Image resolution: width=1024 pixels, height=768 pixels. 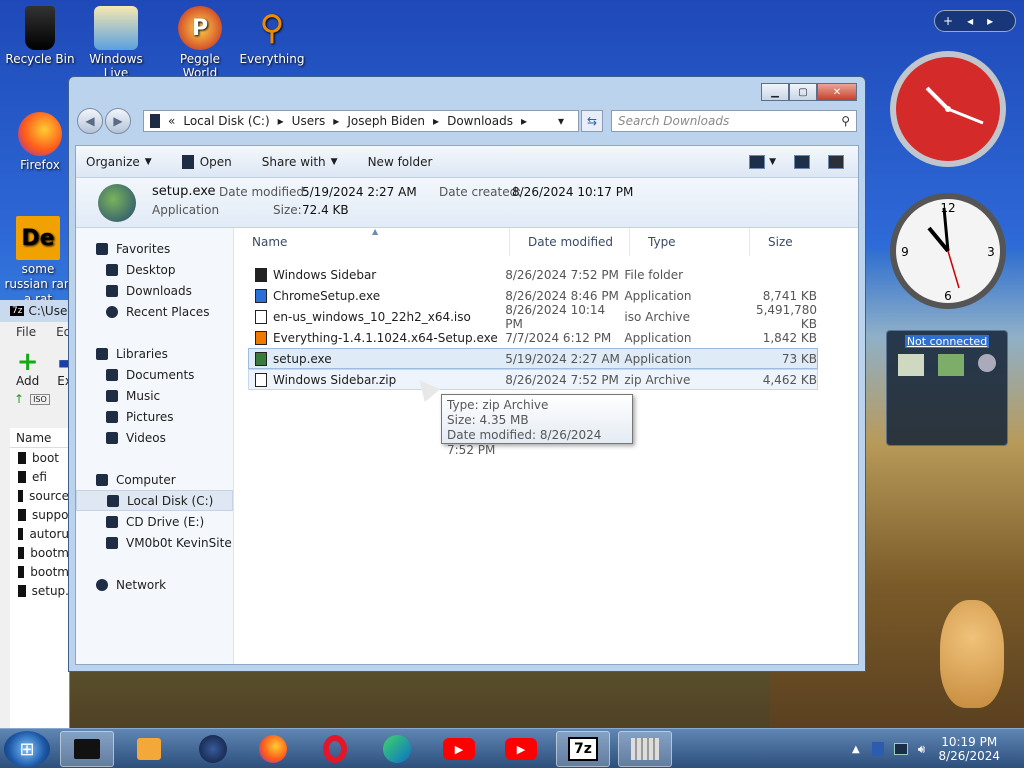 I want to click on taskbar-youtube-1: ▶, so click(x=459, y=749).